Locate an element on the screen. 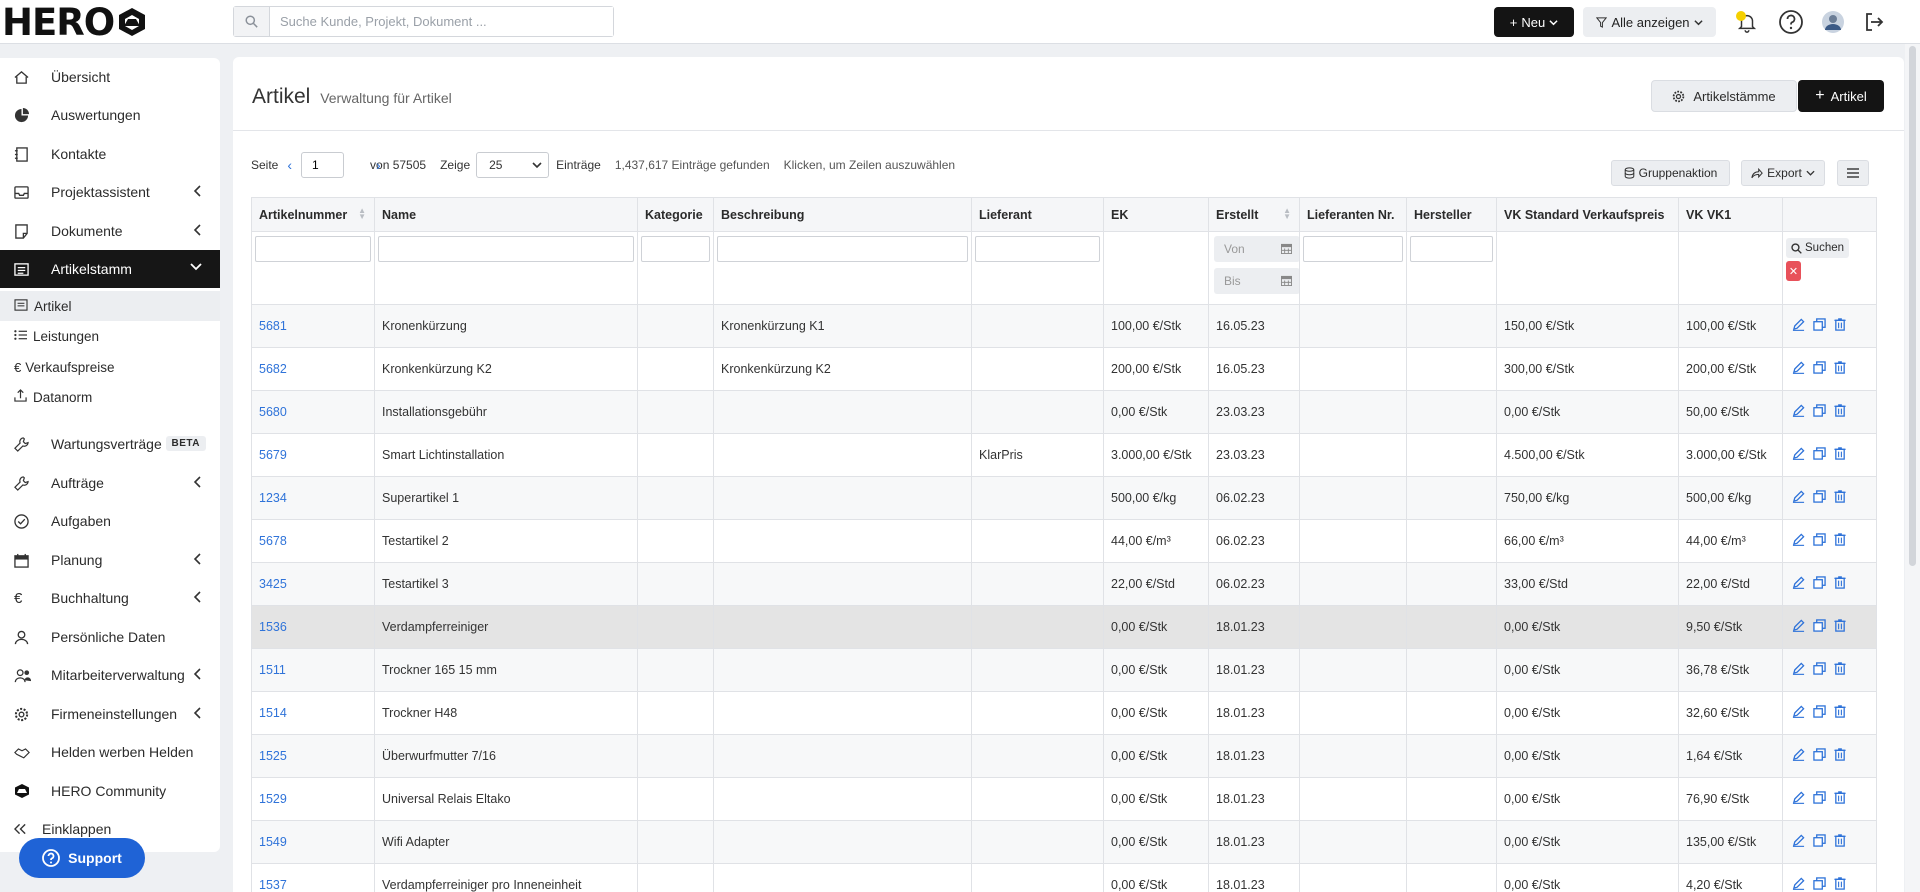 This screenshot has width=1920, height=892. new-button: + Neu is located at coordinates (1534, 22).